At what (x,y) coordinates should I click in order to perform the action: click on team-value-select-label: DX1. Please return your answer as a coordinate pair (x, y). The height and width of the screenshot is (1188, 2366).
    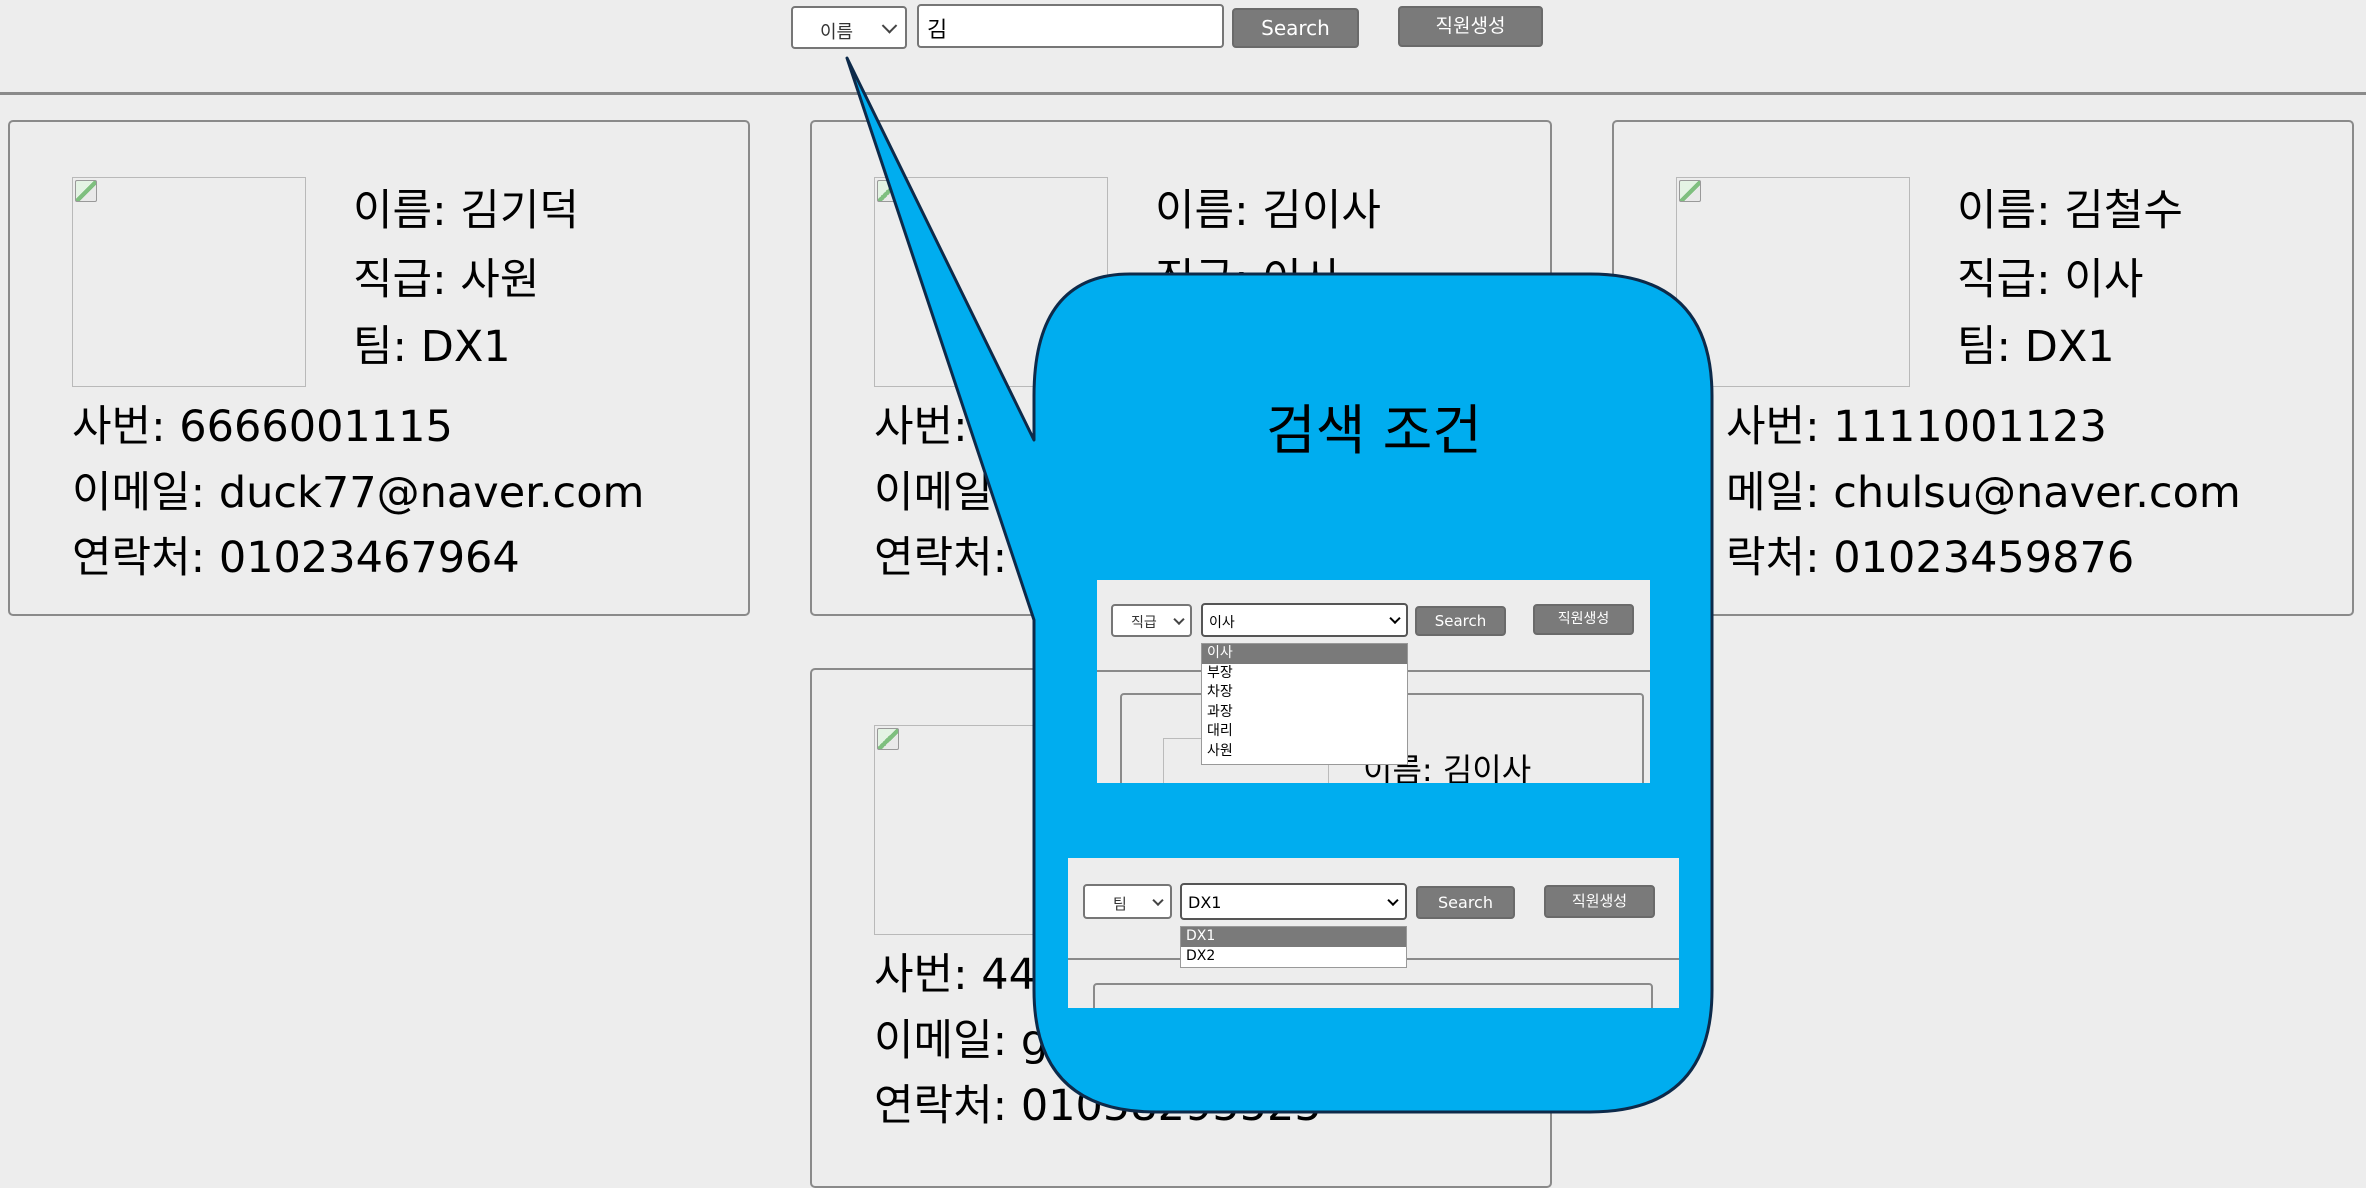
    Looking at the image, I should click on (1205, 902).